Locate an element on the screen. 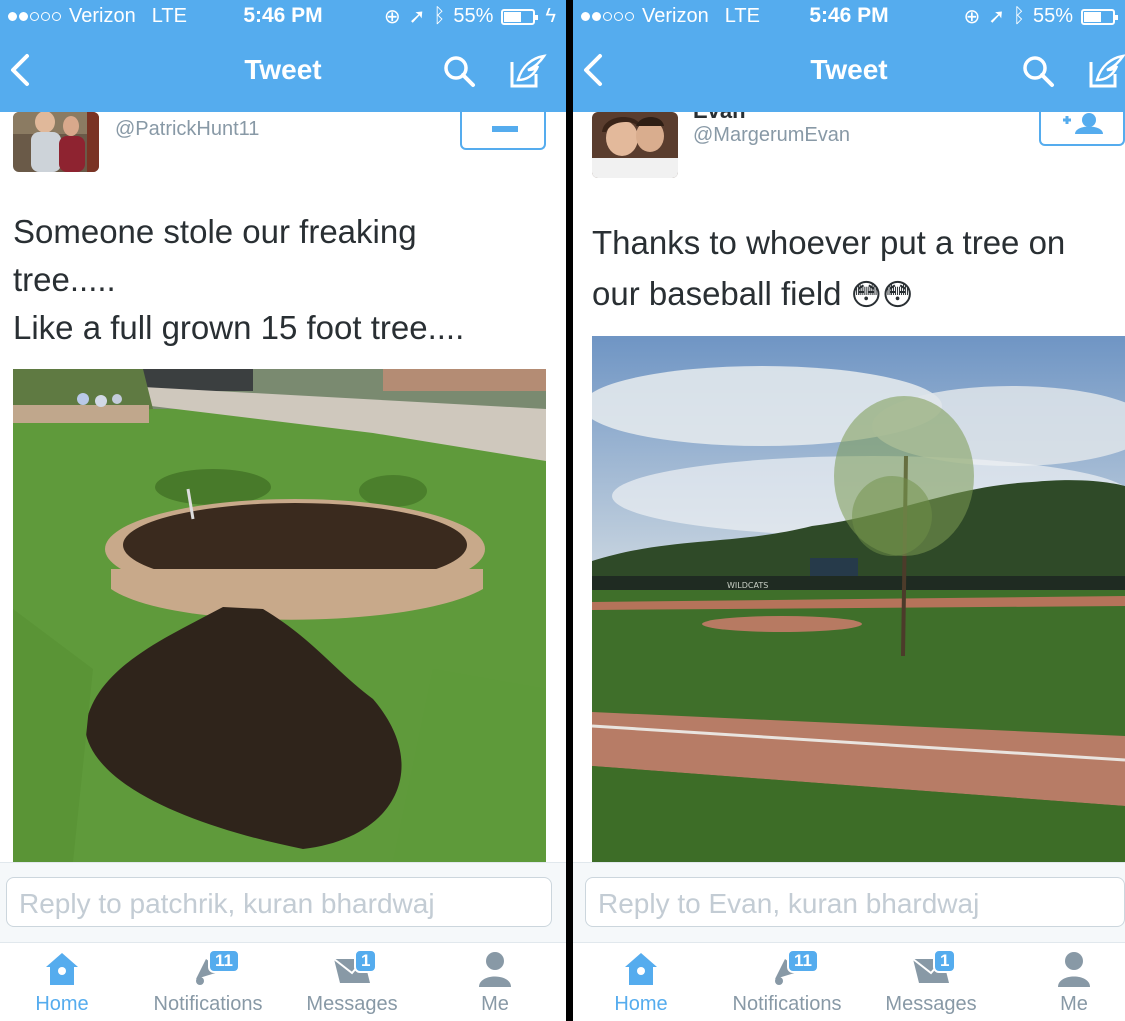 The height and width of the screenshot is (1021, 1125). charging-icon: ϟ is located at coordinates (550, 16).